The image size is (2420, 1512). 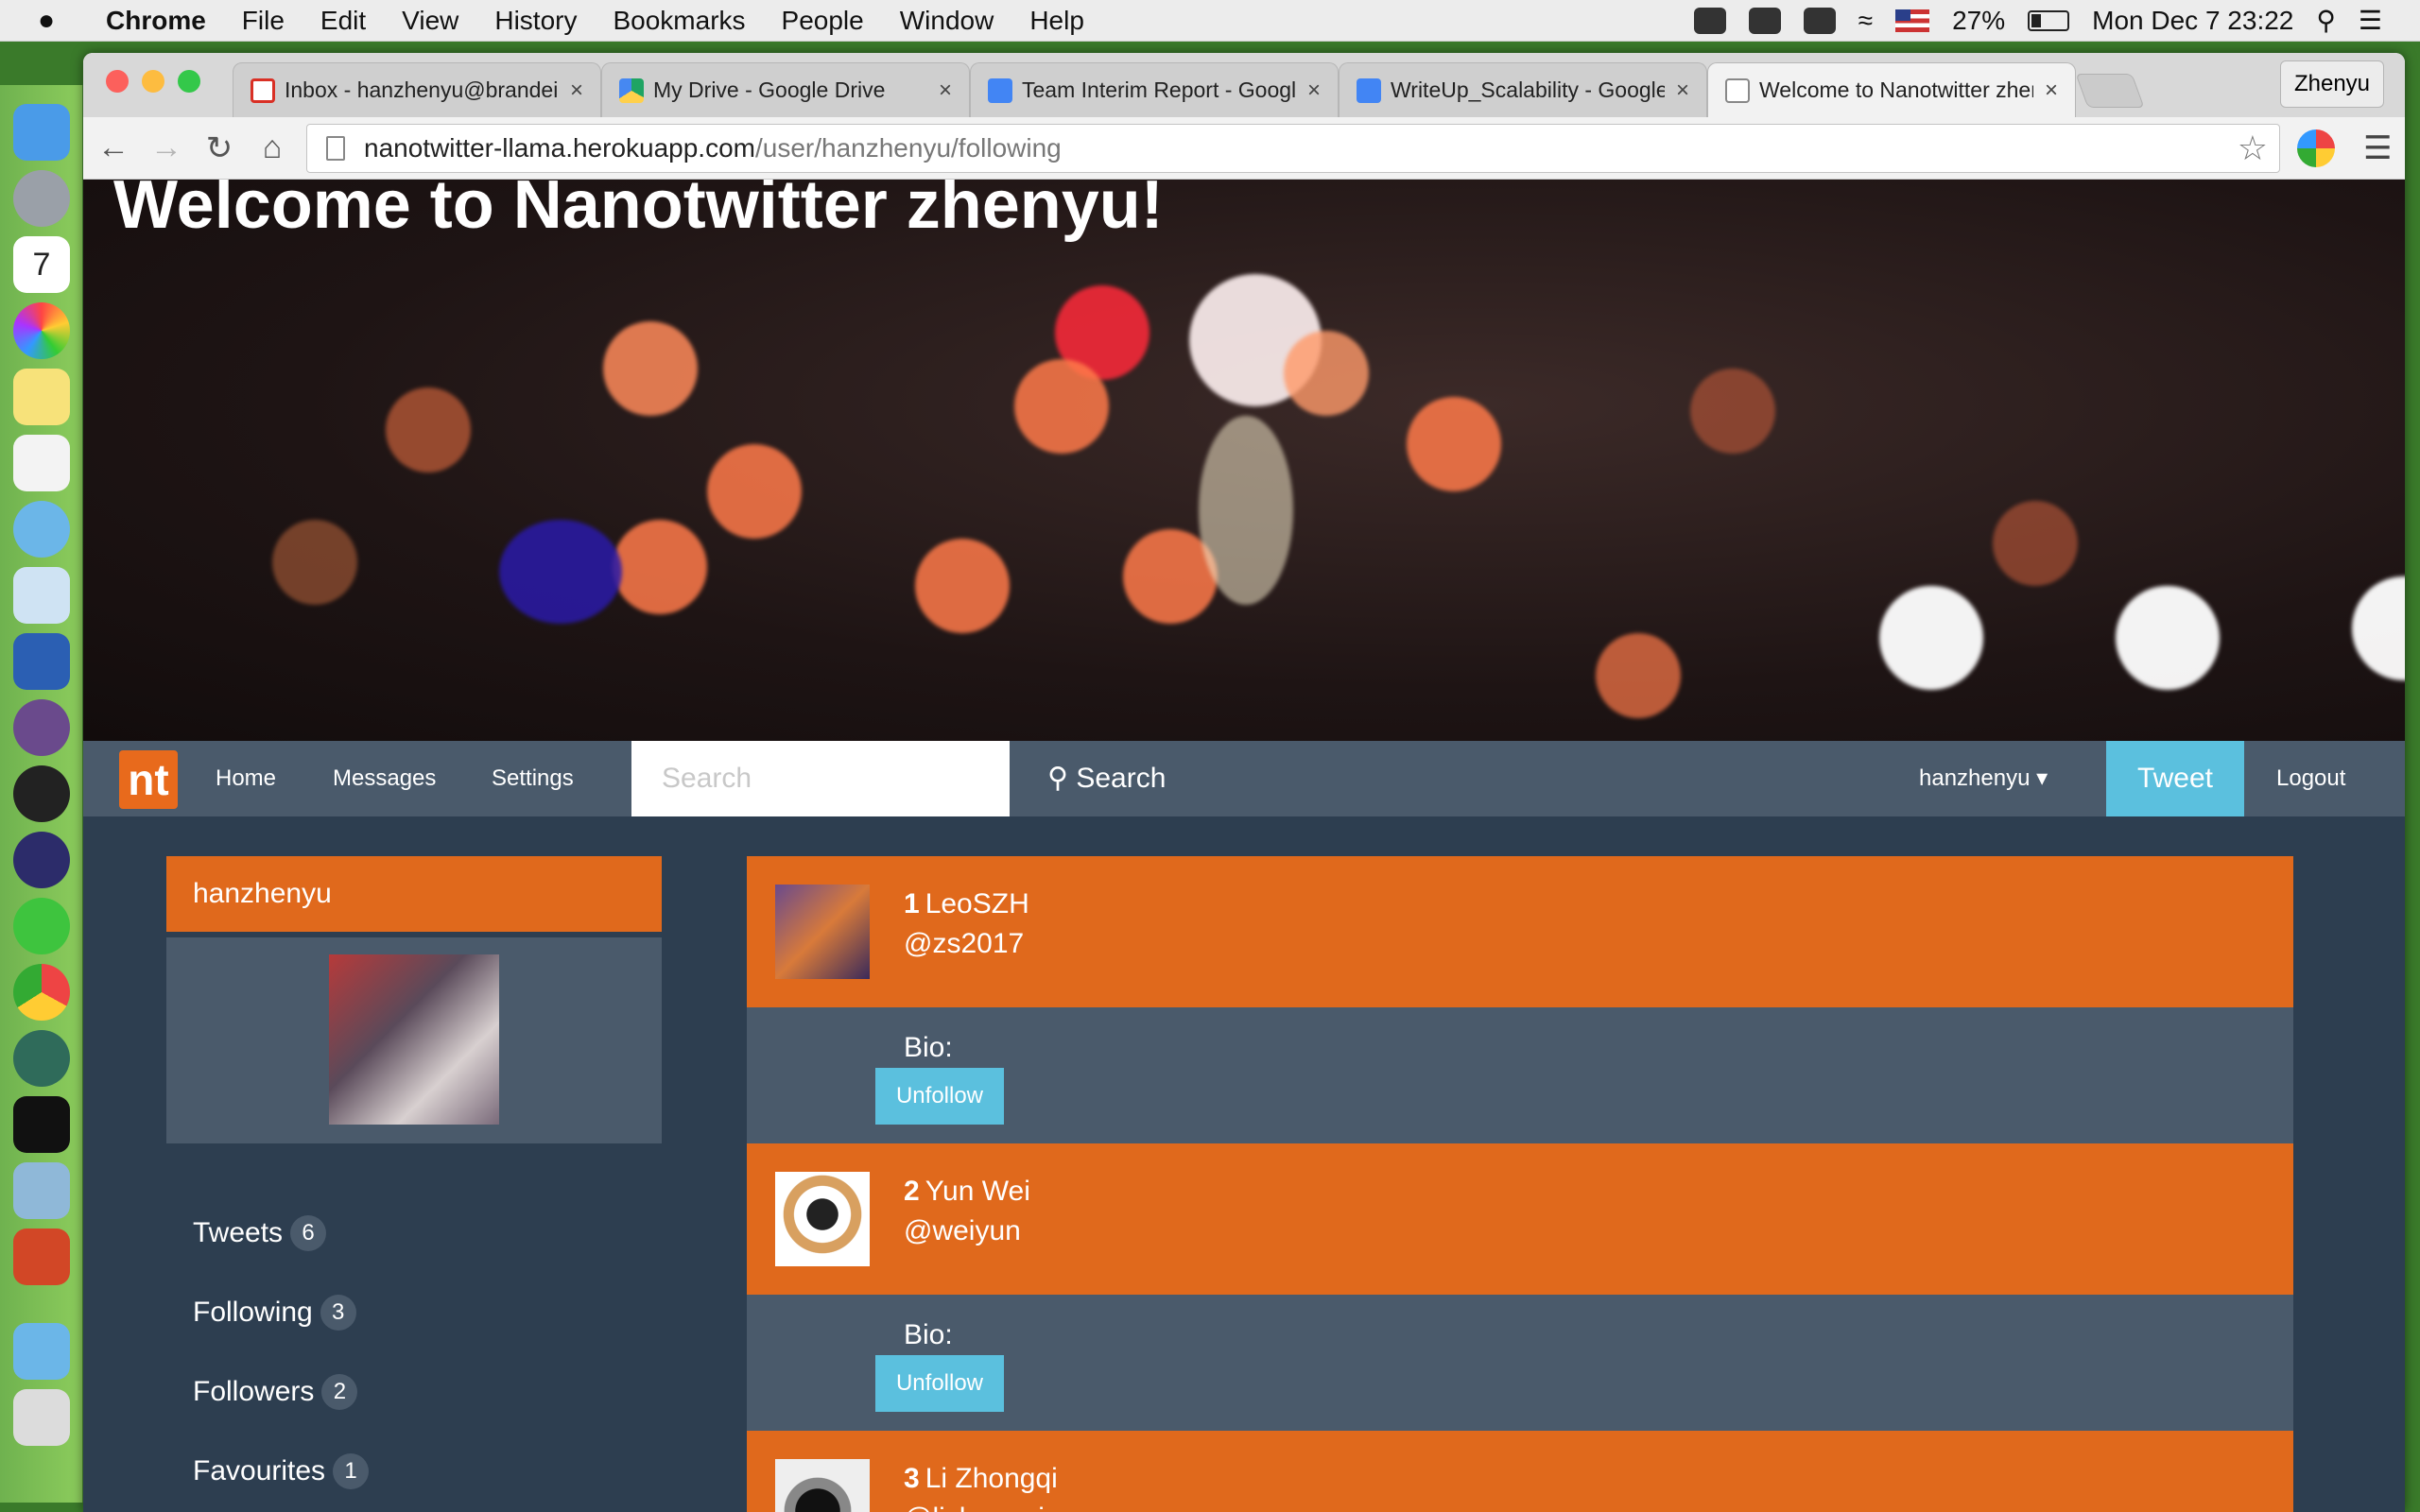 I want to click on avatar, so click(x=414, y=1039).